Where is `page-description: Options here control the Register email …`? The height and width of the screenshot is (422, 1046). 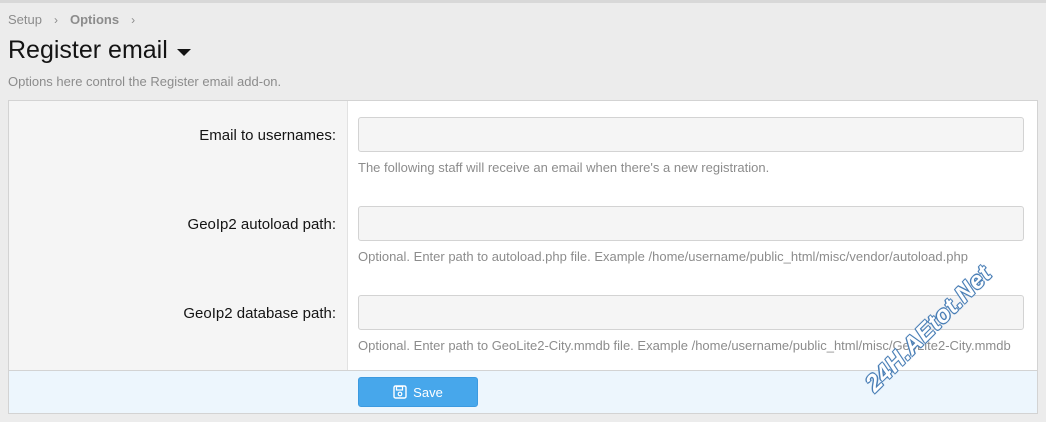 page-description: Options here control the Register email … is located at coordinates (145, 81).